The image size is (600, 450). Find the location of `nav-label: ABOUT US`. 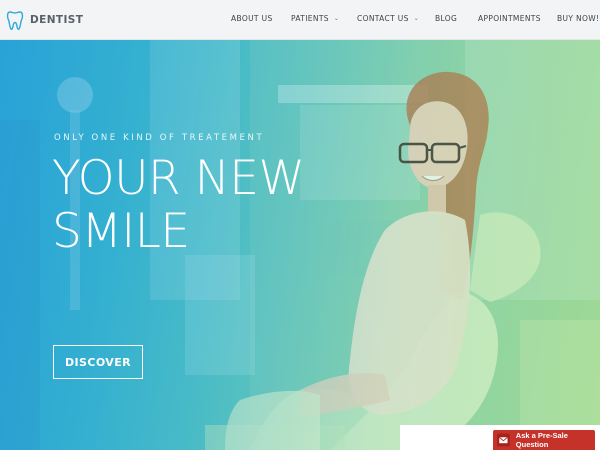

nav-label: ABOUT US is located at coordinates (252, 18).